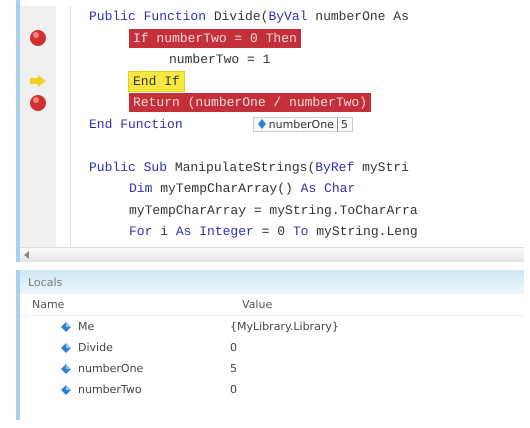 This screenshot has width=530, height=428. What do you see at coordinates (111, 368) in the screenshot?
I see `variable-name: numberOne` at bounding box center [111, 368].